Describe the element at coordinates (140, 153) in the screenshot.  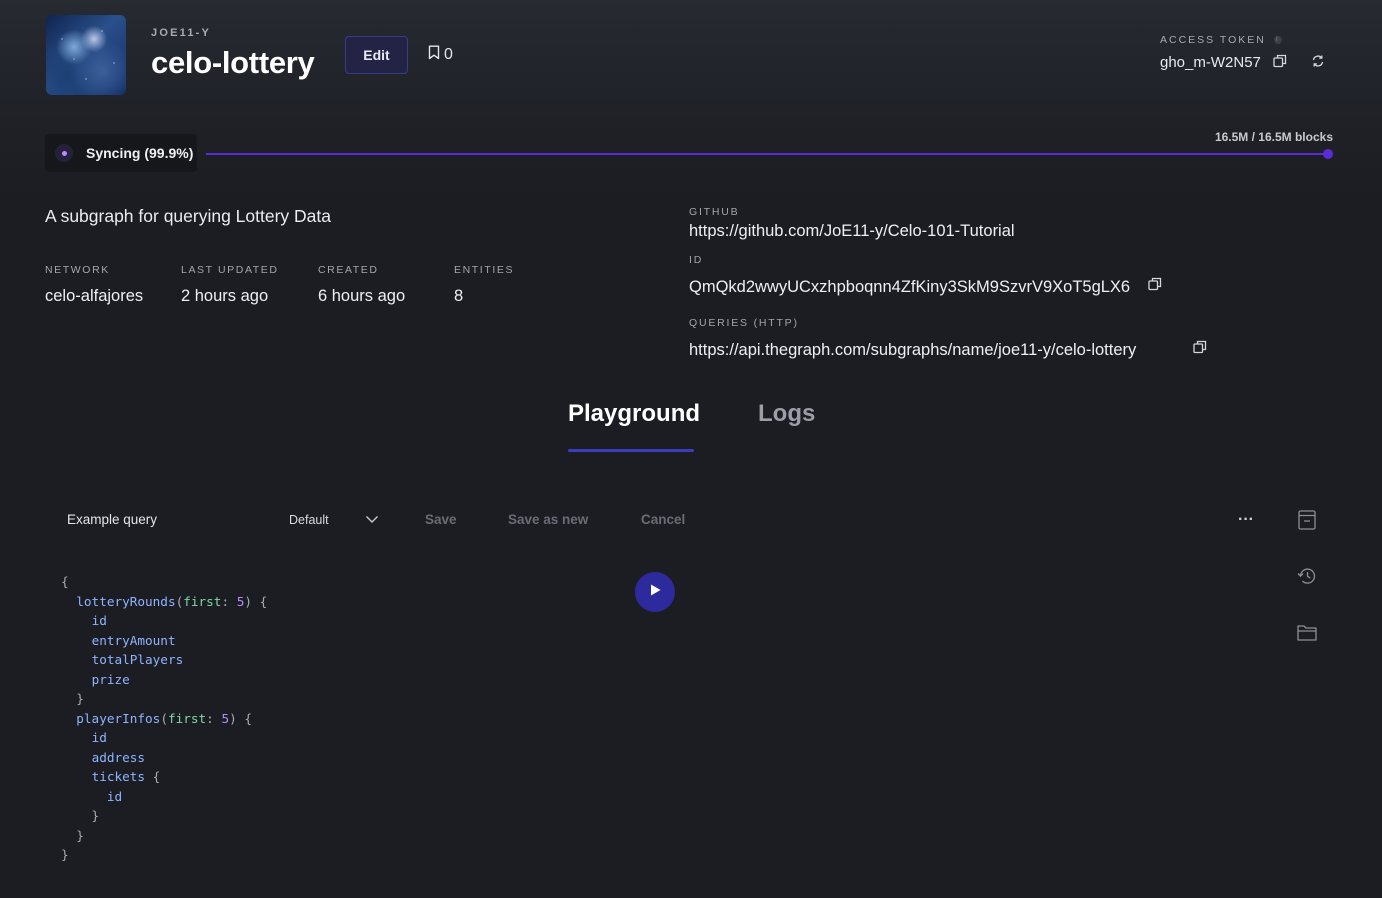
I see `sync-status-text: Syncing (99.9%)` at that location.